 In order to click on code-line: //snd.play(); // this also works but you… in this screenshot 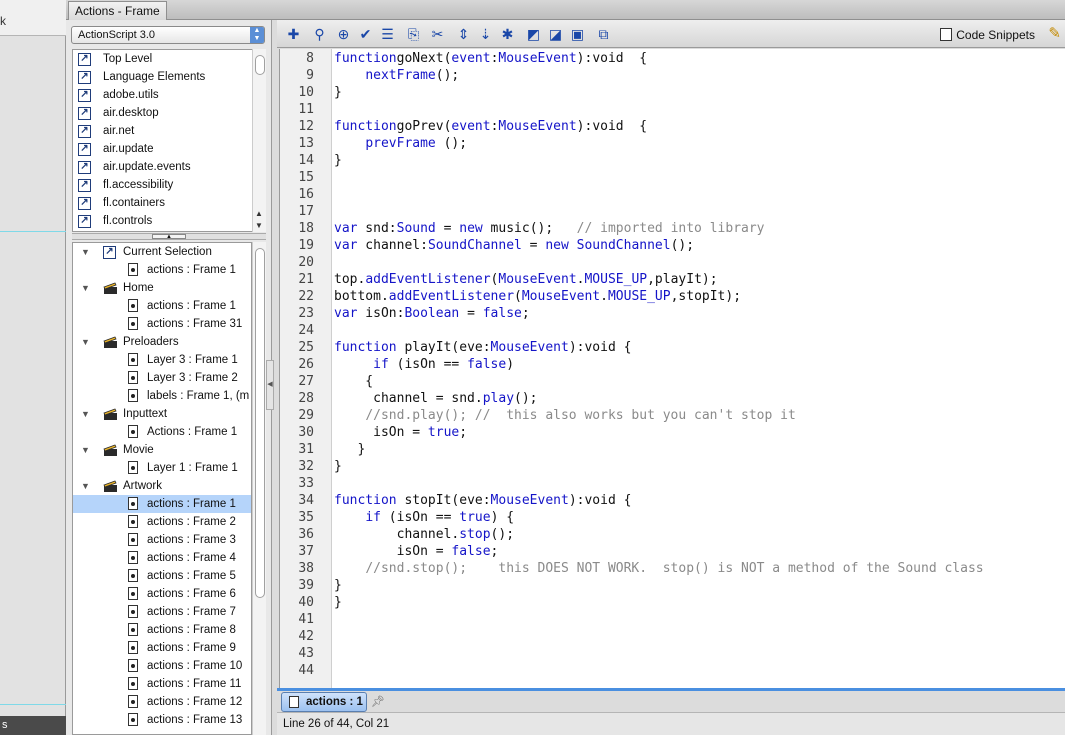, I will do `click(564, 415)`.